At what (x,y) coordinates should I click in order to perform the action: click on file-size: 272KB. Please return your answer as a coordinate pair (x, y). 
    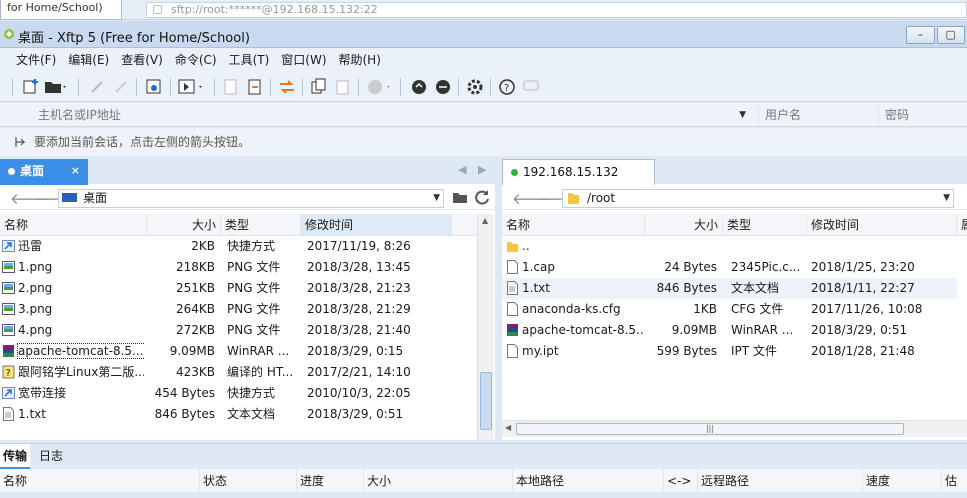
    Looking at the image, I should click on (195, 330).